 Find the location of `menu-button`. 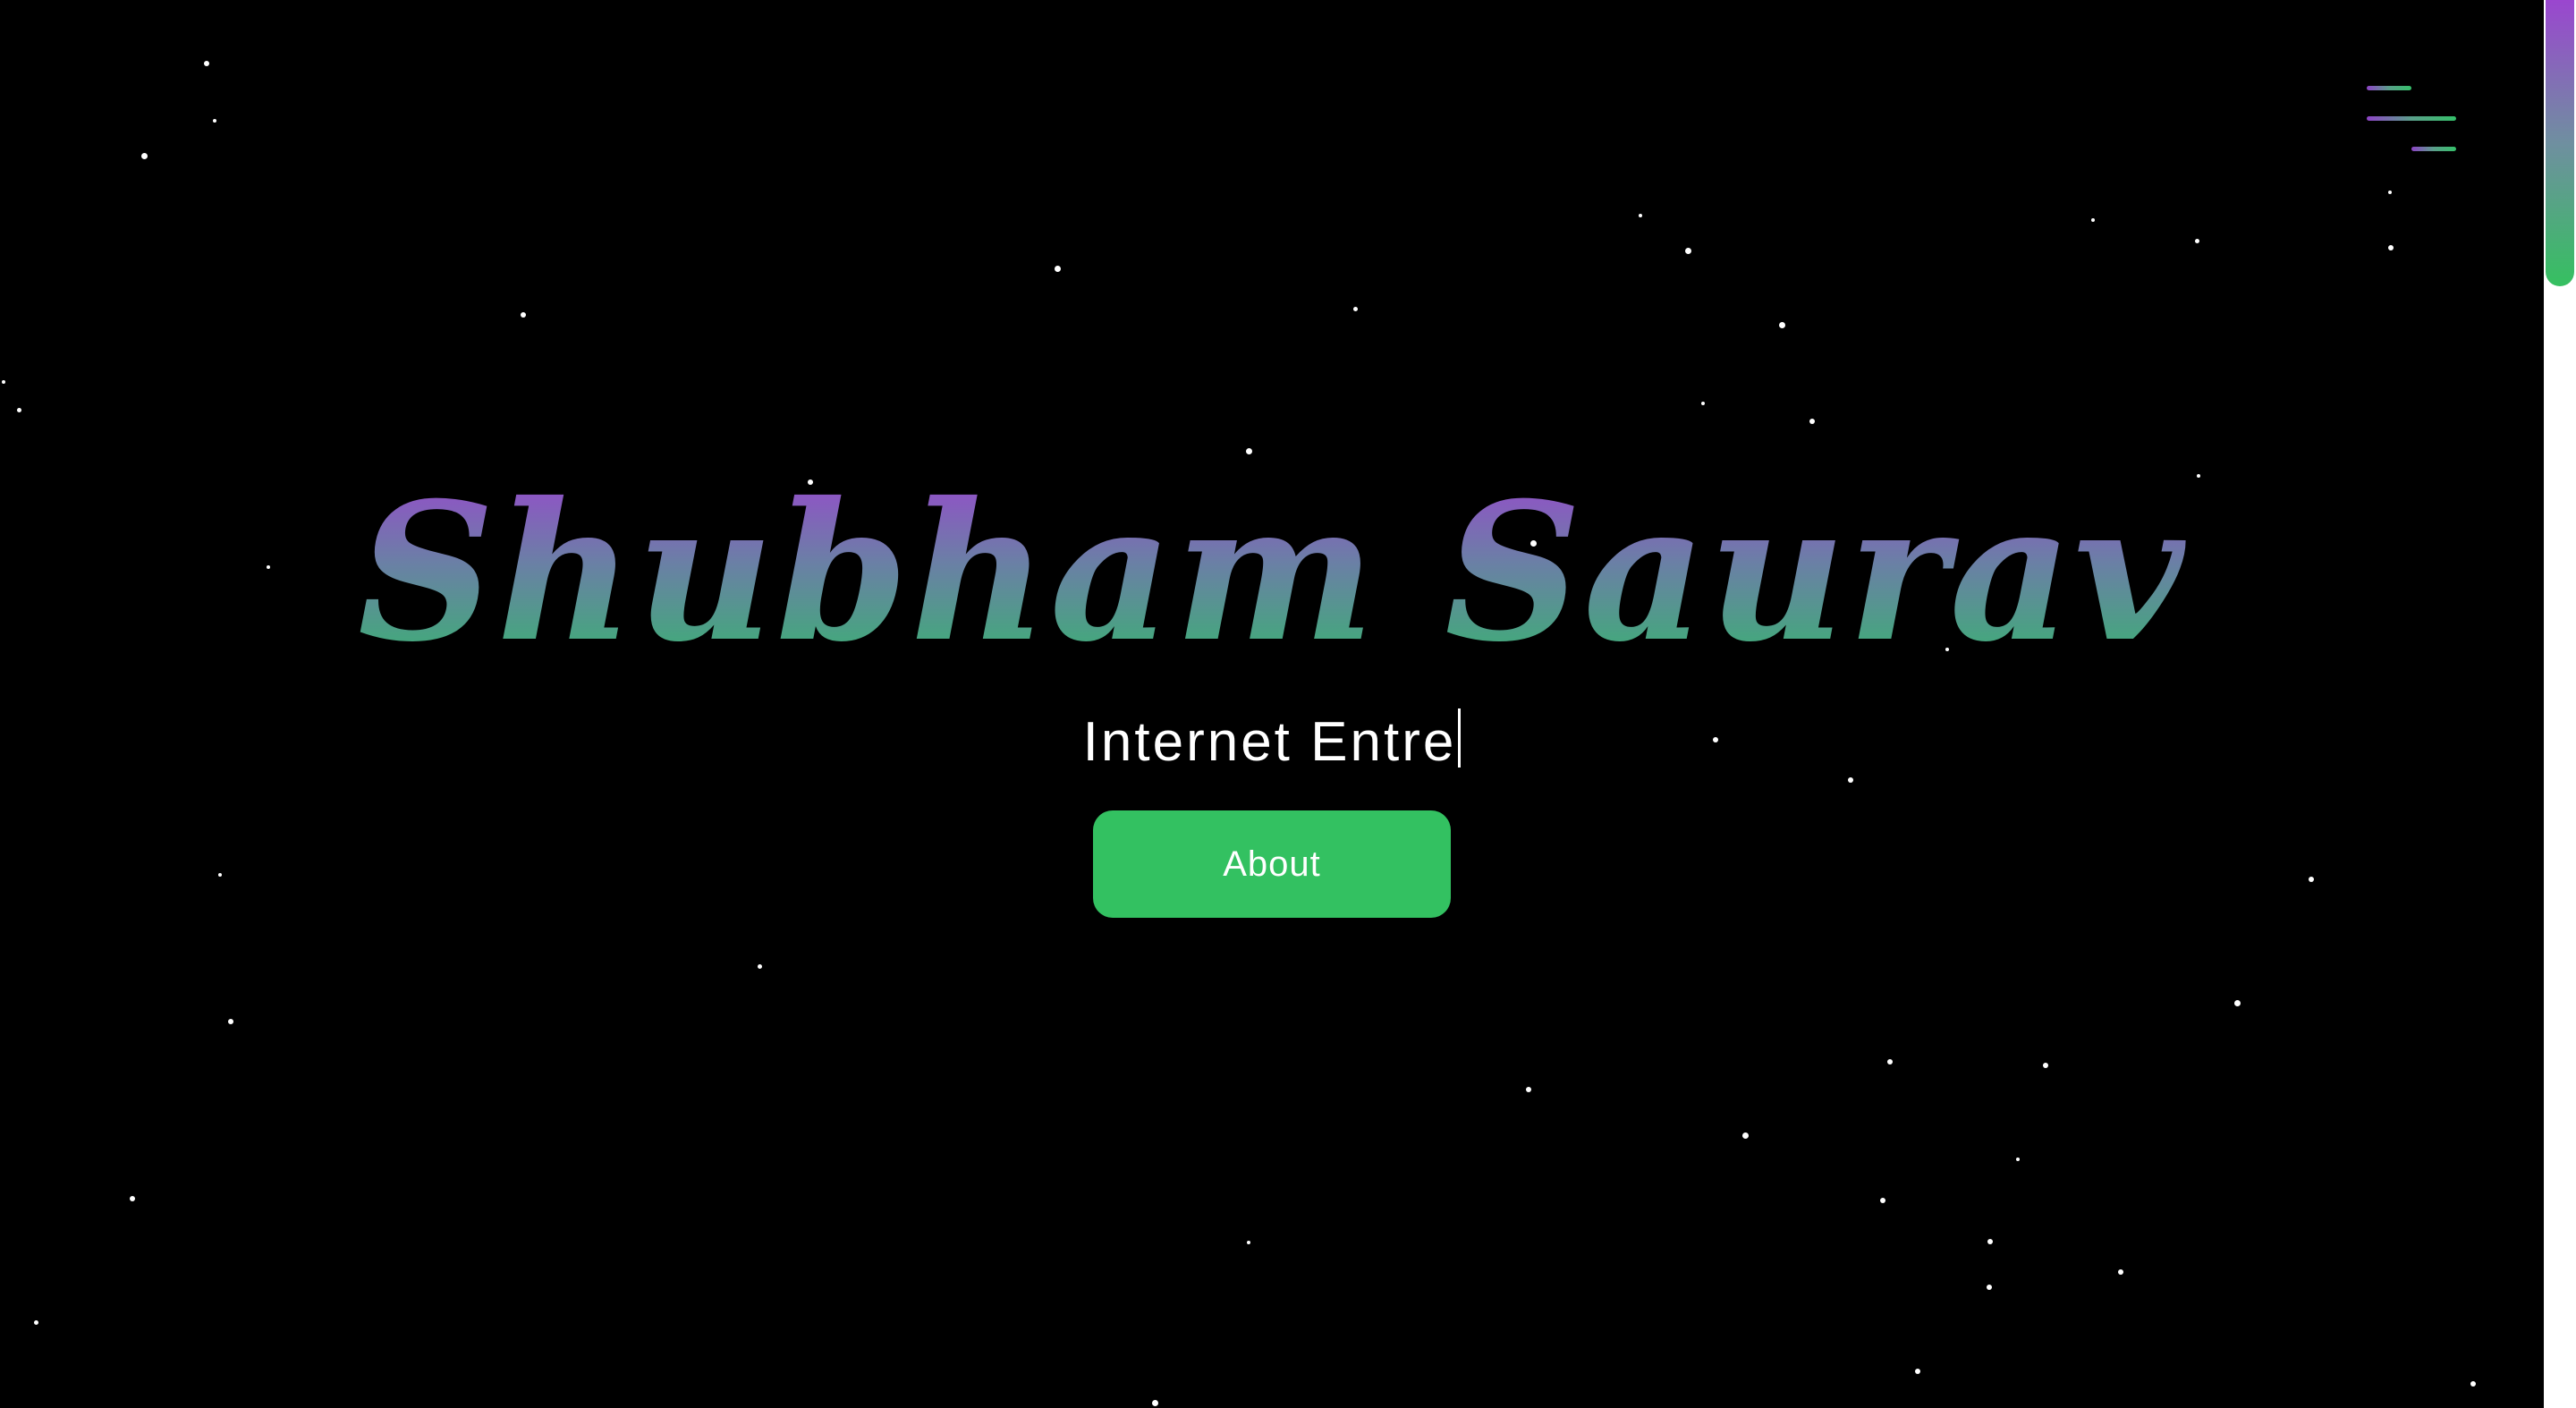

menu-button is located at coordinates (2410, 121).